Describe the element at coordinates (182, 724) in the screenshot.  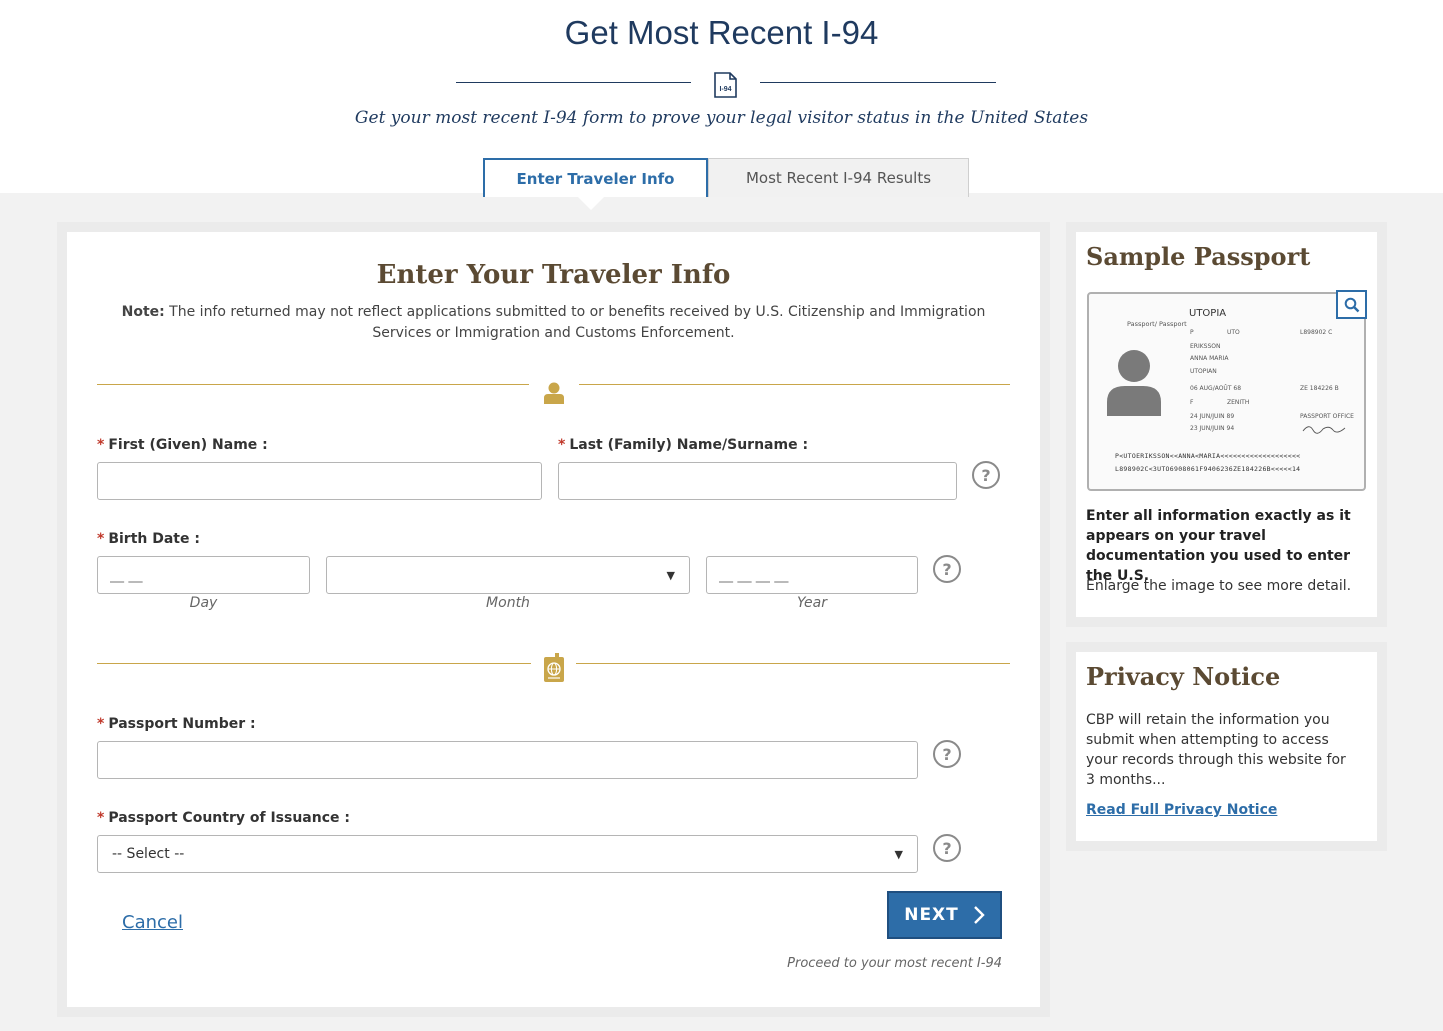
I see `passport-number-label-text: Passport Number :` at that location.